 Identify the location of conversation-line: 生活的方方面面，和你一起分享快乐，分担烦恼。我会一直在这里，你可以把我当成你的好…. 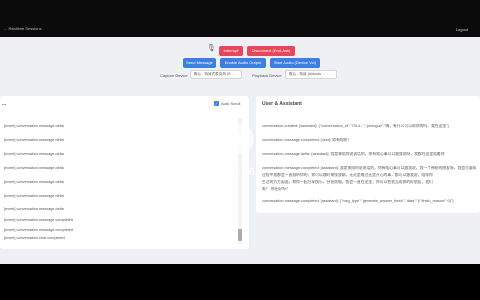
(347, 182).